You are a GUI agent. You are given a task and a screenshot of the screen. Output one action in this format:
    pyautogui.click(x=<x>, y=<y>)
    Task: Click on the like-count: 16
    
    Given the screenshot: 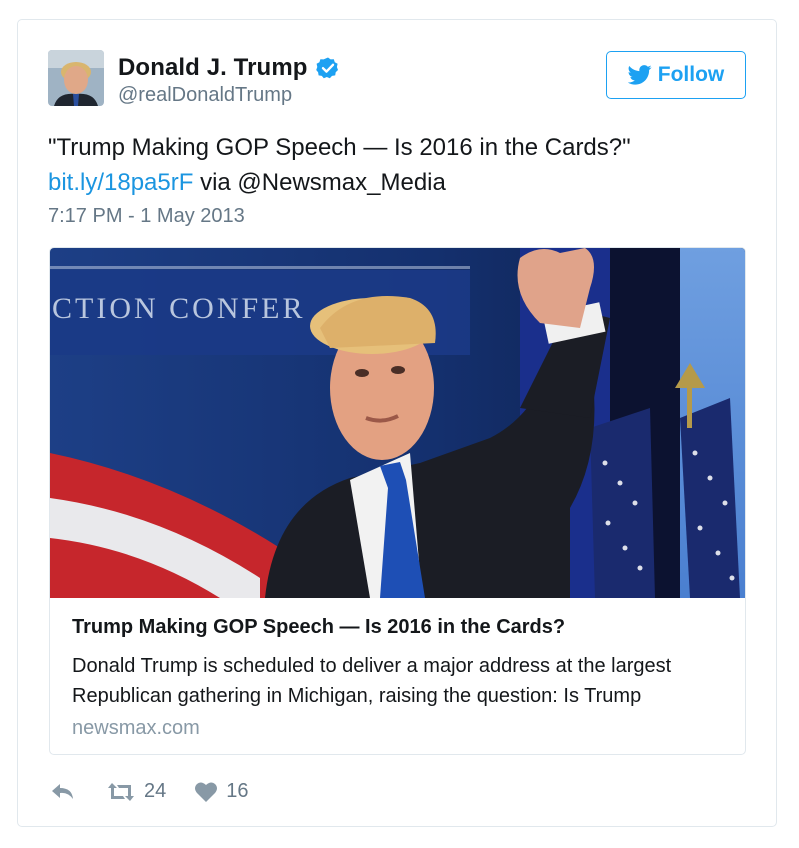 What is the action you would take?
    pyautogui.click(x=237, y=791)
    